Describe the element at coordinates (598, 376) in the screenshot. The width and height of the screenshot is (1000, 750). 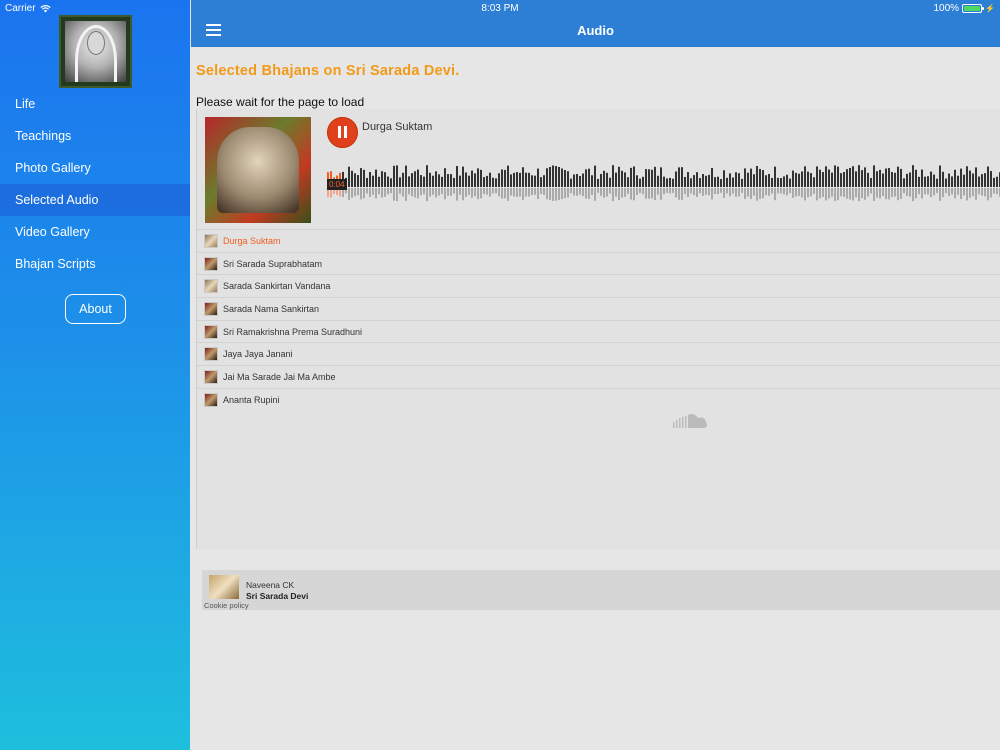
I see `track-row: Jai Ma Sarade Jai Ma Ambe` at that location.